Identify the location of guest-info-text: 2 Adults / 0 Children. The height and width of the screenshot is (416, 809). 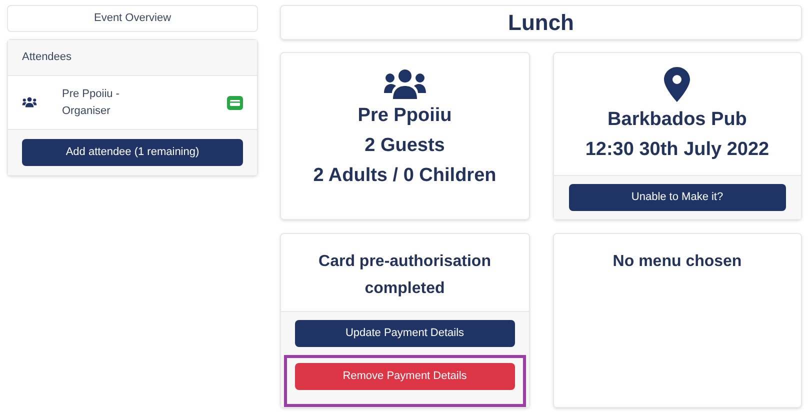
(404, 175).